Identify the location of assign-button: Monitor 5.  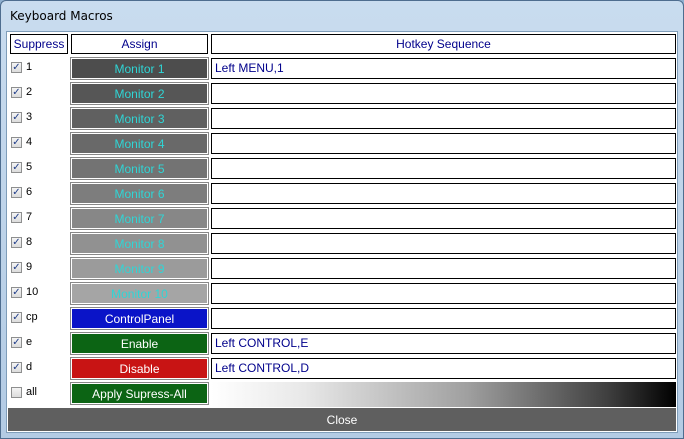
(139, 168).